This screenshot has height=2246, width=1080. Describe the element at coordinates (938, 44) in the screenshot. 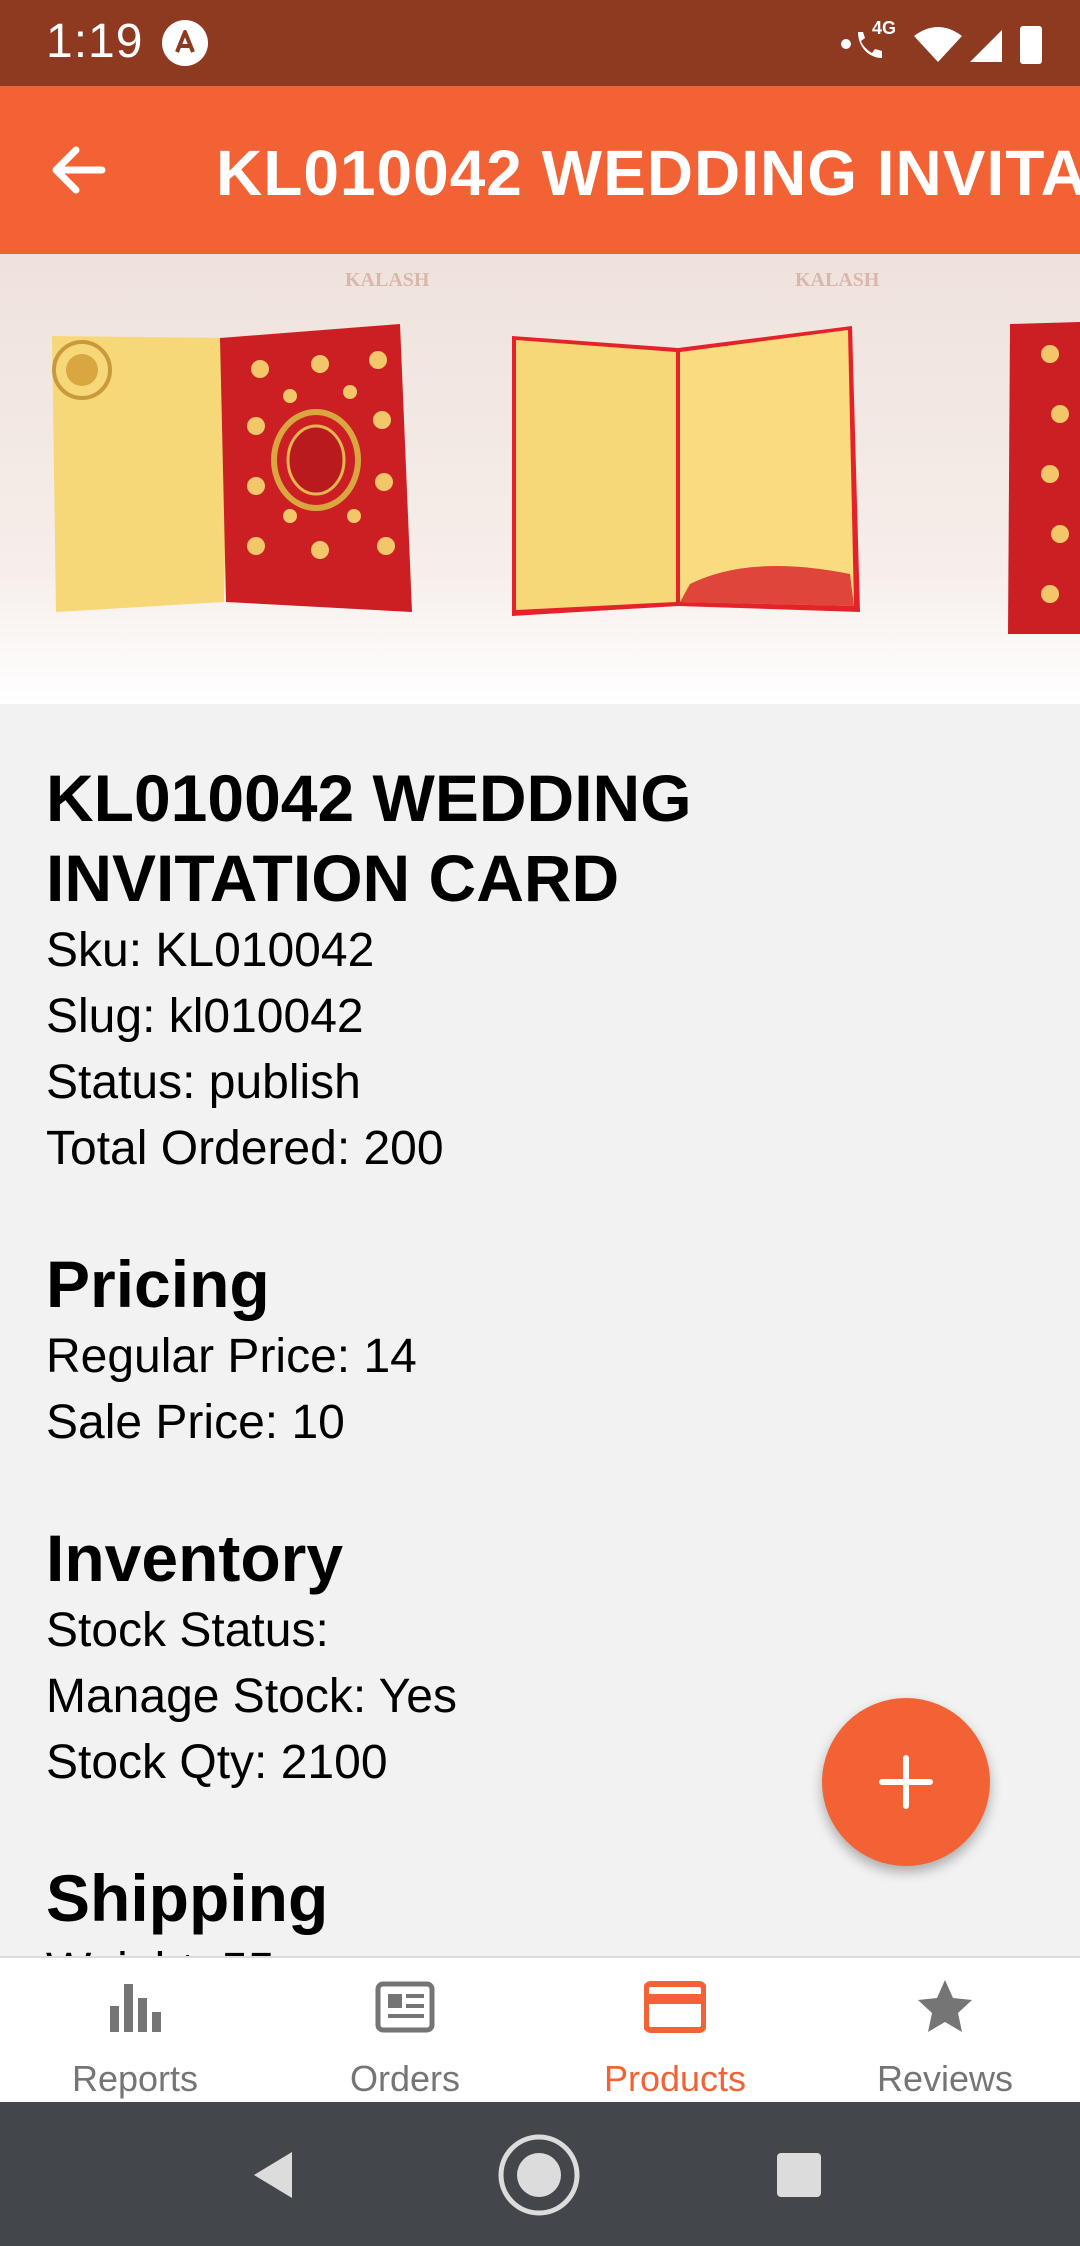

I see `wifi-icon` at that location.